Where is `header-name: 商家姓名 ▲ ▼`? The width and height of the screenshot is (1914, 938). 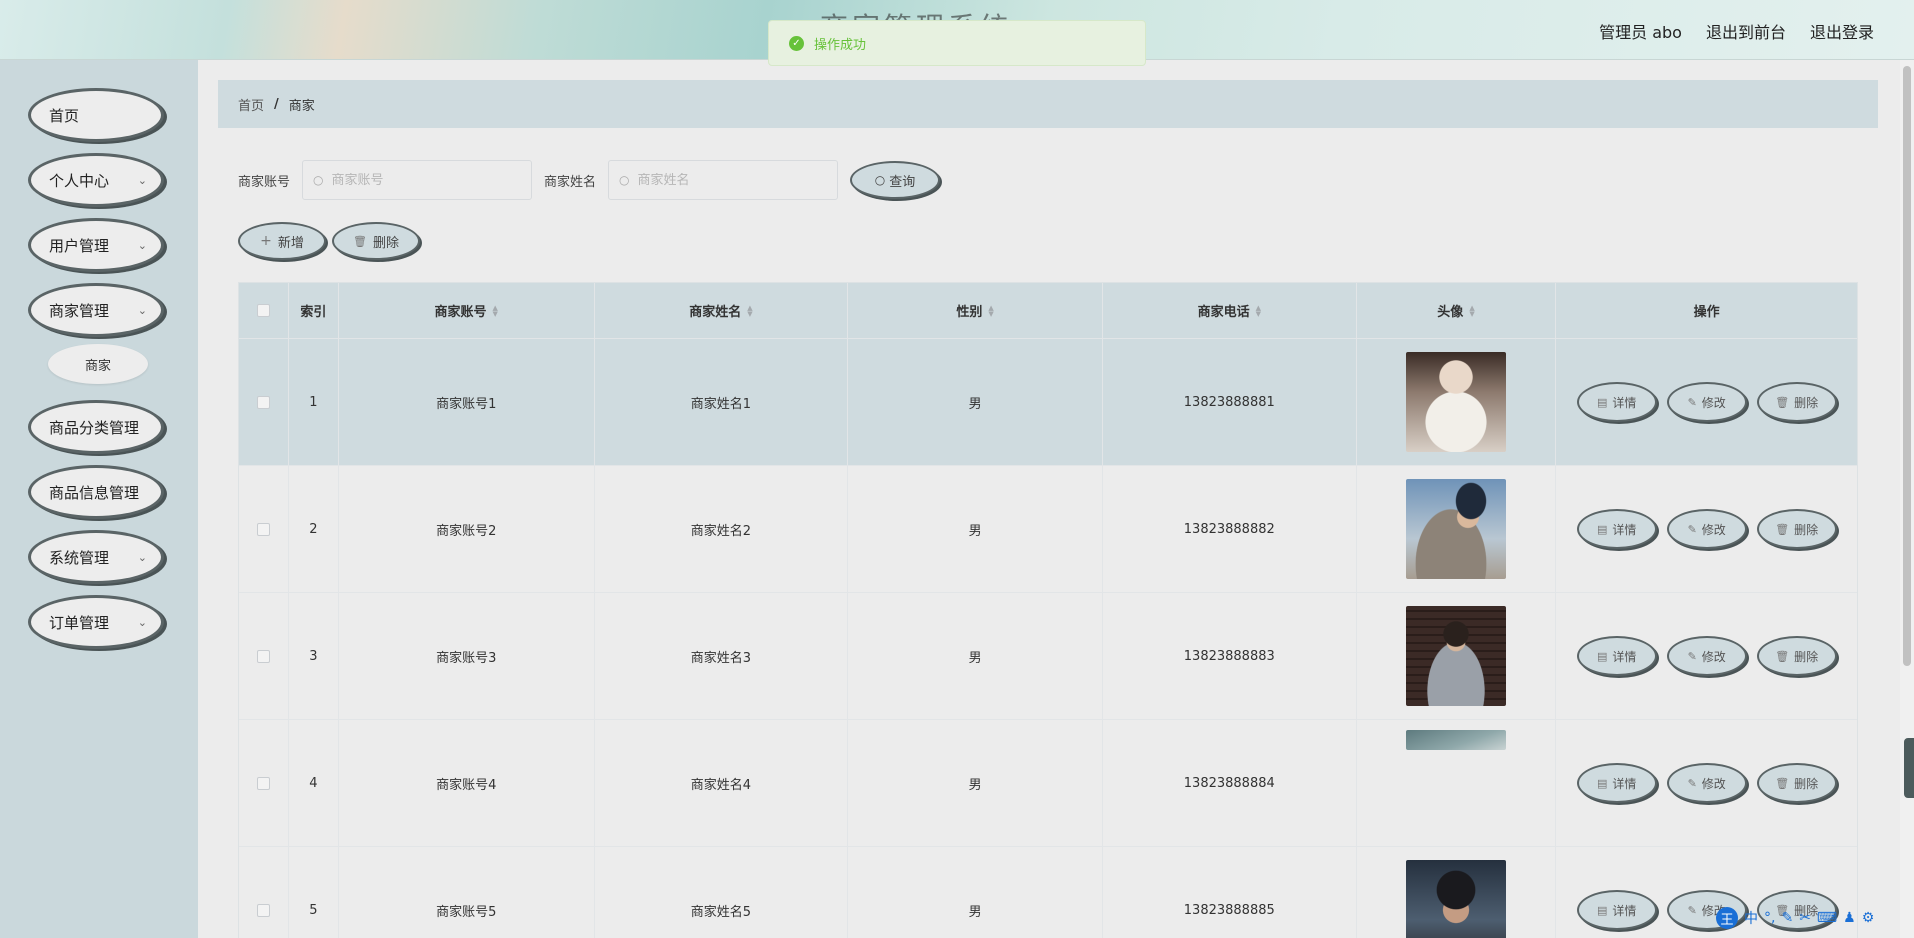 header-name: 商家姓名 ▲ ▼ is located at coordinates (722, 310).